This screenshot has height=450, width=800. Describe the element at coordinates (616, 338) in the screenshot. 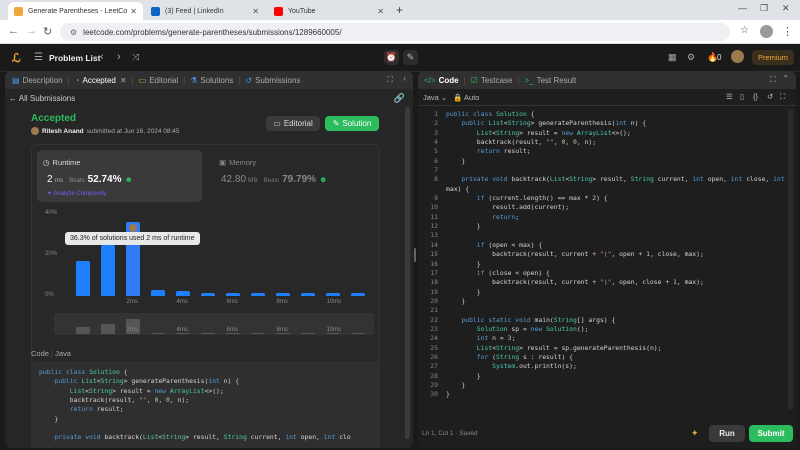

I see `code-line: int n = 3;` at that location.